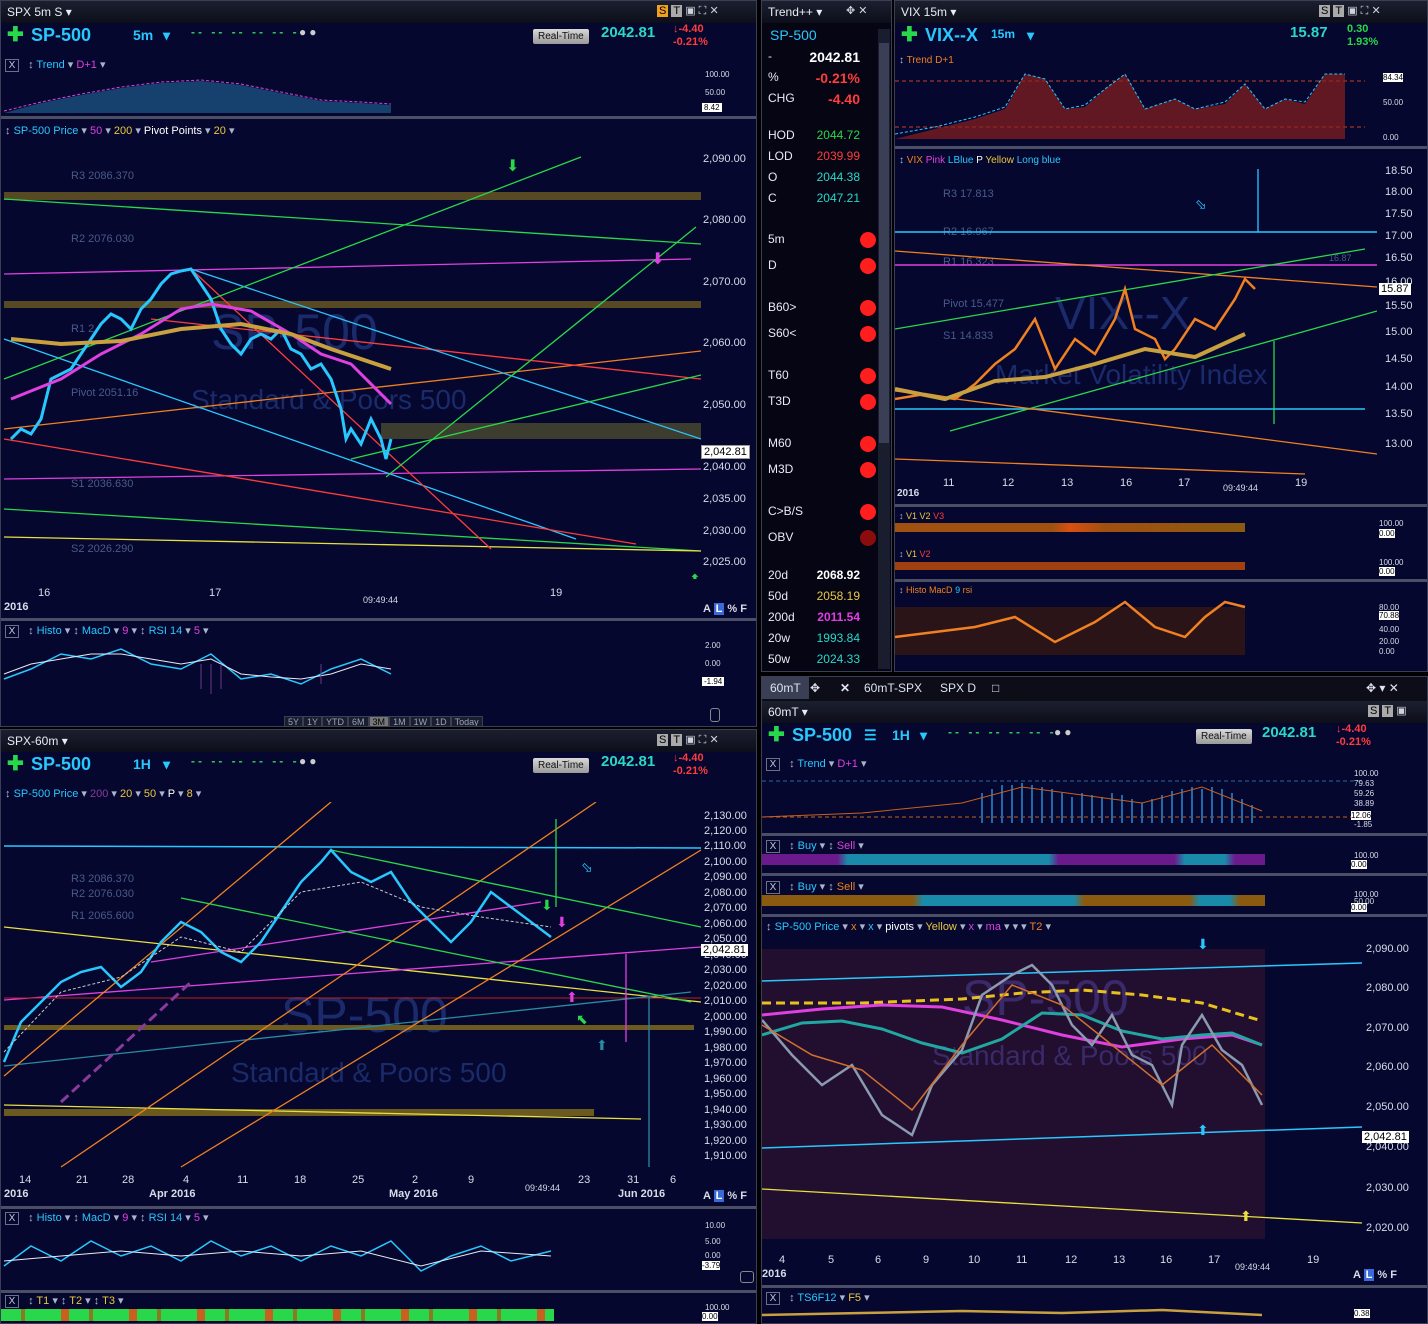  I want to click on symbol-name: VIX--X, so click(951, 35).